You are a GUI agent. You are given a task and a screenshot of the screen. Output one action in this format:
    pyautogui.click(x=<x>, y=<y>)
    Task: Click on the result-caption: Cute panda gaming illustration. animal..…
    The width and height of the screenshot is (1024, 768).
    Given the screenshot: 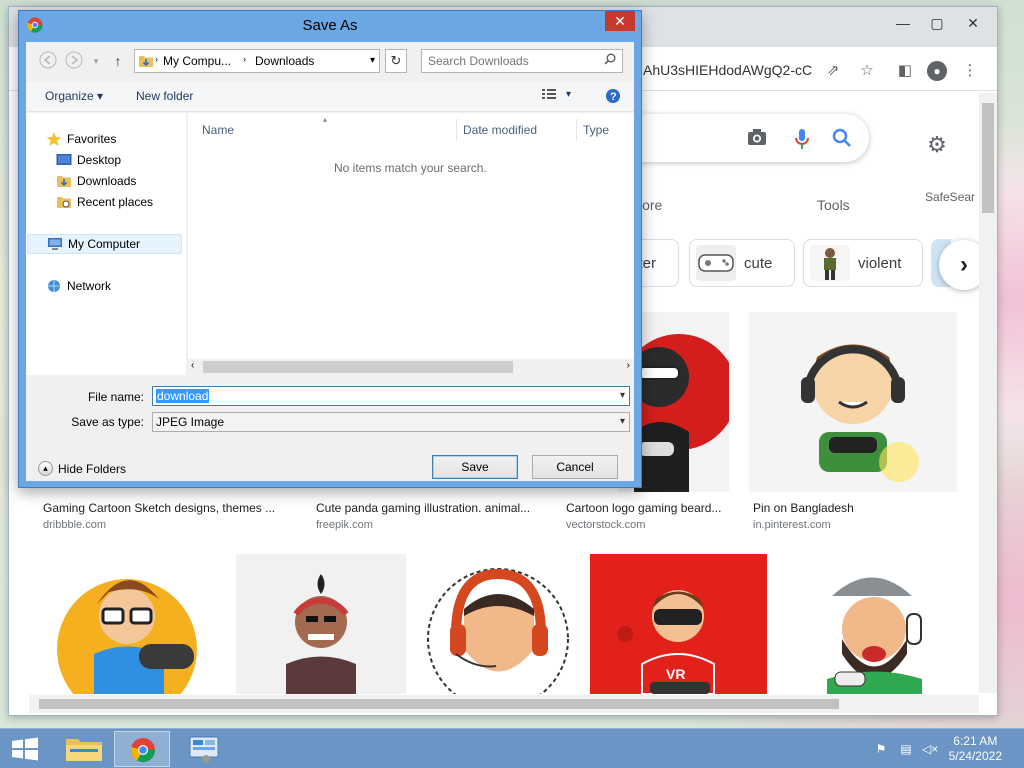 What is the action you would take?
    pyautogui.click(x=428, y=508)
    